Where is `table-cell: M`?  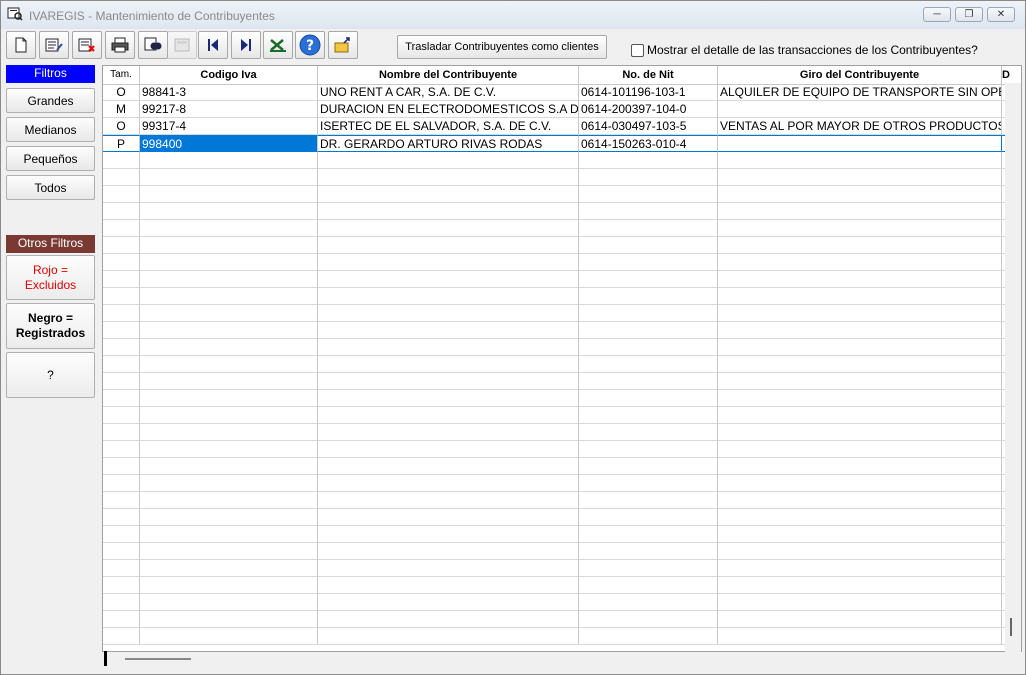
table-cell: M is located at coordinates (121, 109).